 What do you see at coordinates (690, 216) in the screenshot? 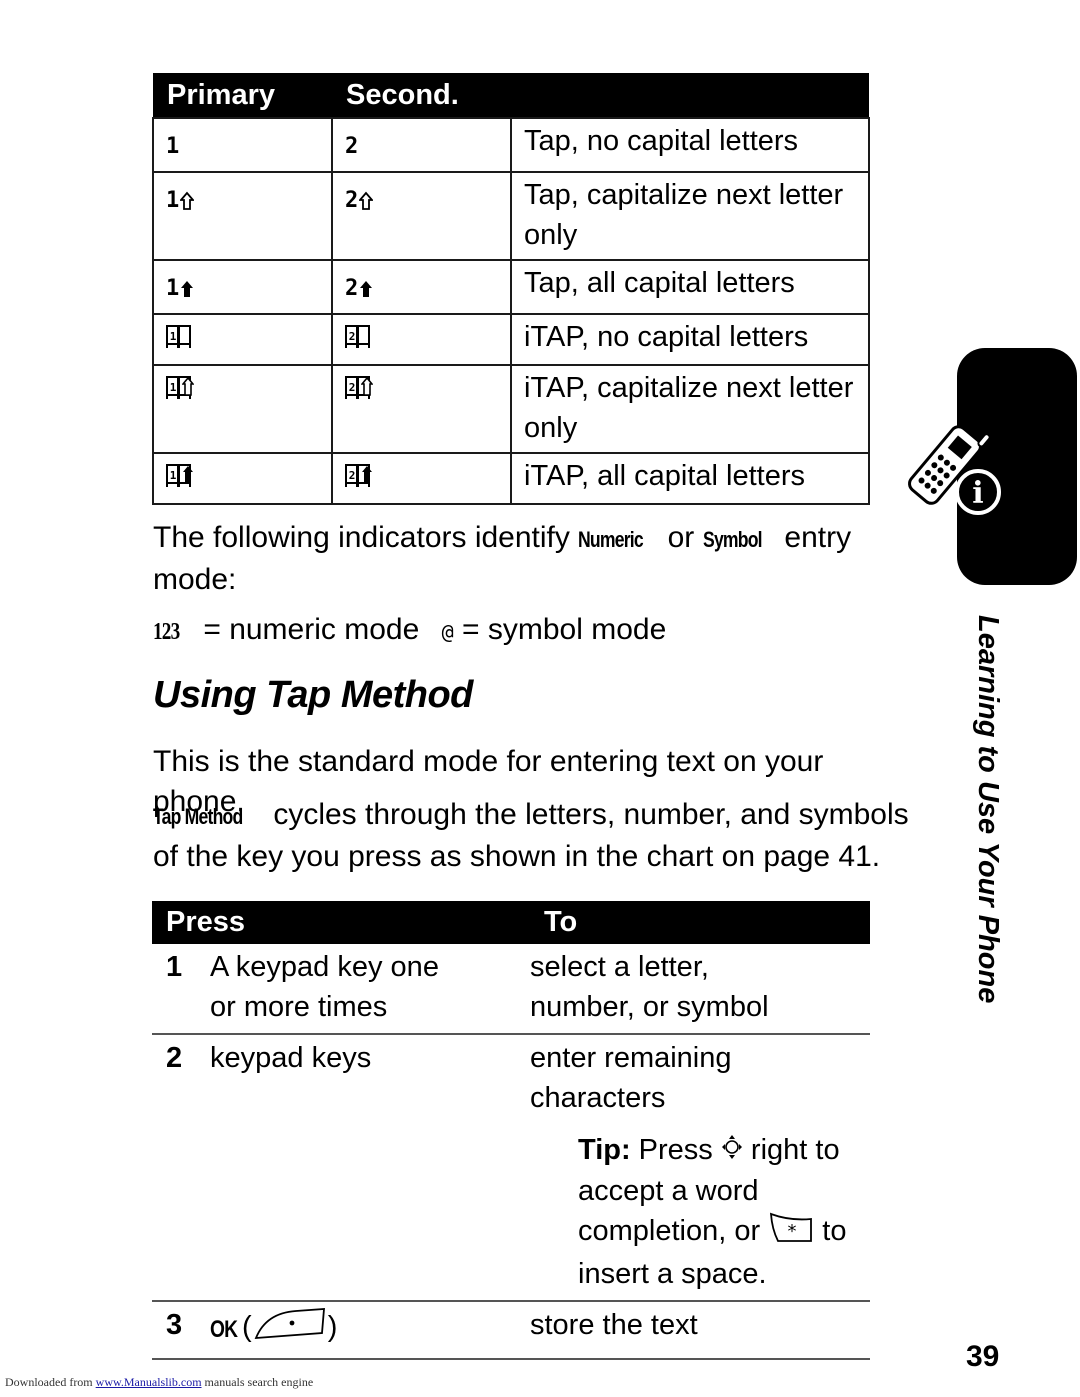
I see `mode-description: Tap, capitalize next letter only` at bounding box center [690, 216].